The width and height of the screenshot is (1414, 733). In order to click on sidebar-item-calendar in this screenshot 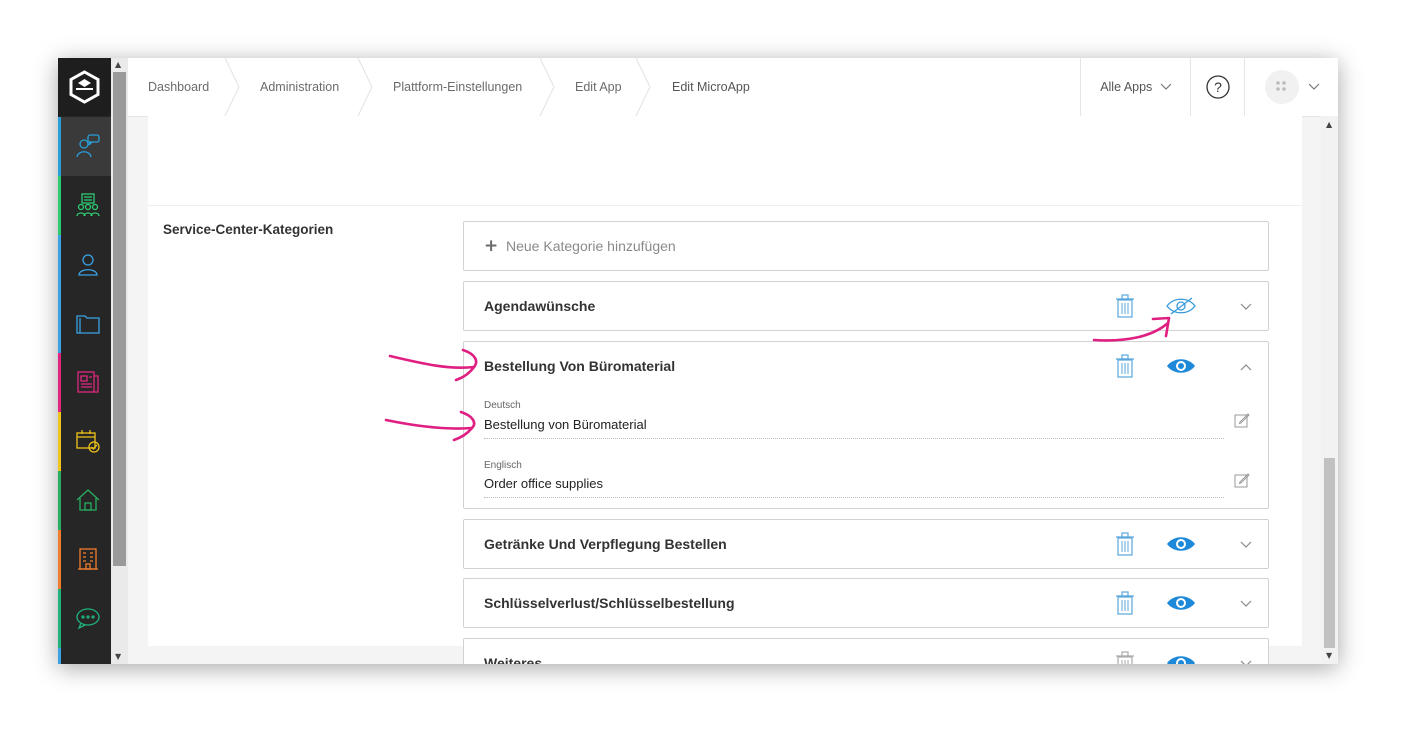, I will do `click(84, 441)`.